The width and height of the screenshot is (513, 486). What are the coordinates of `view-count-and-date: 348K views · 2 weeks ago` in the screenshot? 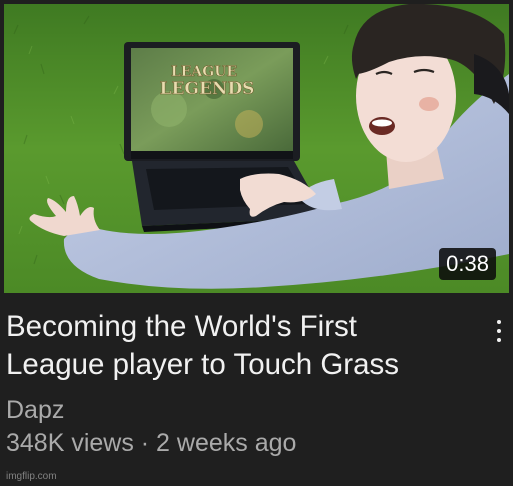 It's located at (151, 443).